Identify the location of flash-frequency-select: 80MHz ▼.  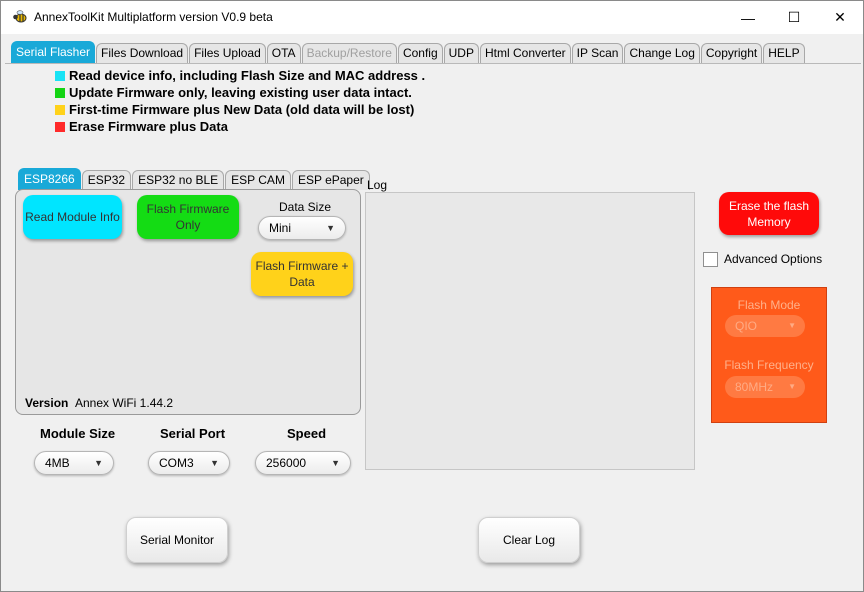
(765, 387).